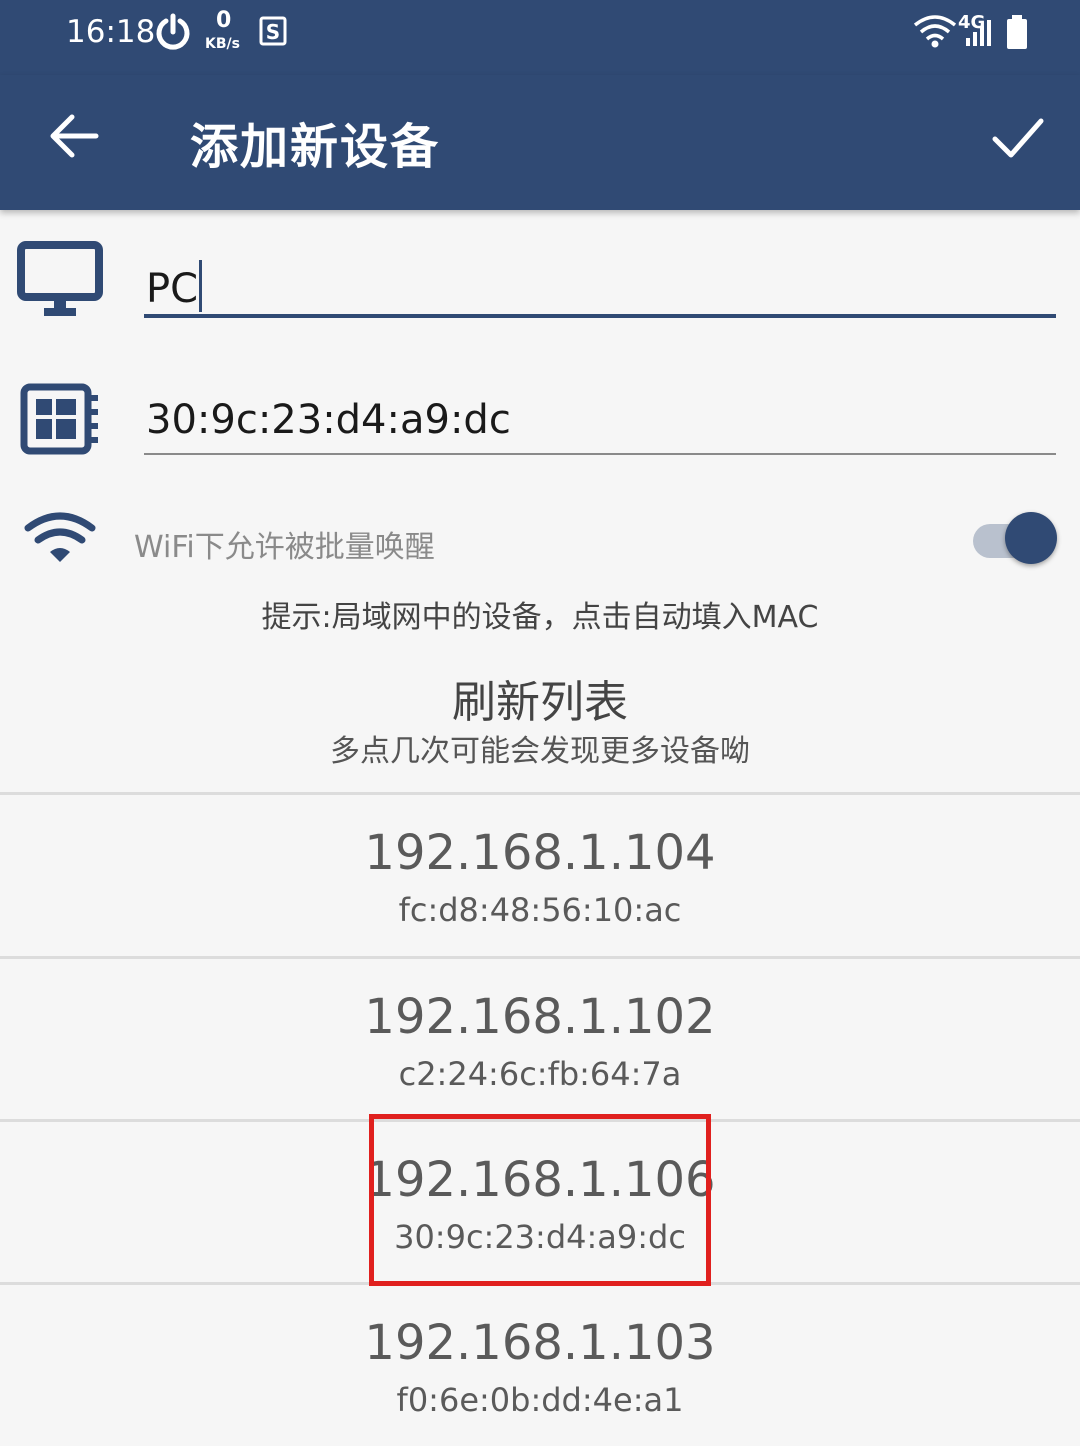 The width and height of the screenshot is (1080, 1446). I want to click on page-title: 添加新设备, so click(315, 147).